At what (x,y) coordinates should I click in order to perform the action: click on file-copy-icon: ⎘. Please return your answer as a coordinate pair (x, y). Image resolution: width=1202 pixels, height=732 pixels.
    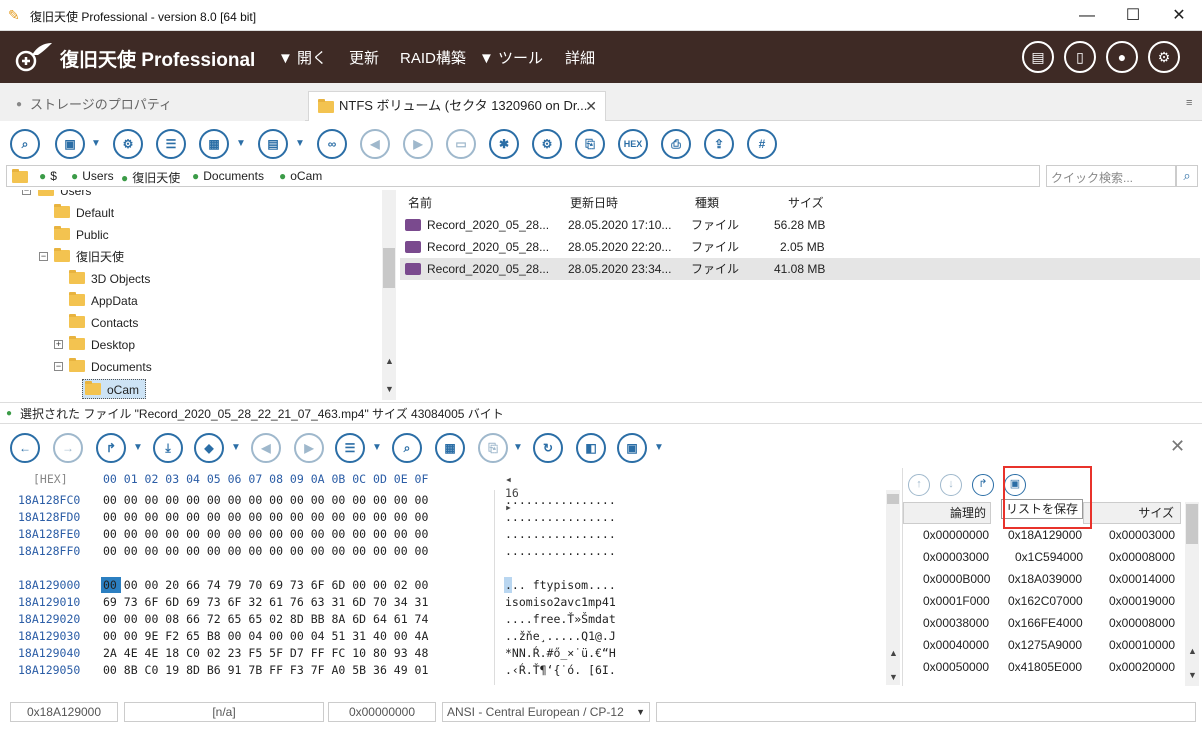
    Looking at the image, I should click on (590, 144).